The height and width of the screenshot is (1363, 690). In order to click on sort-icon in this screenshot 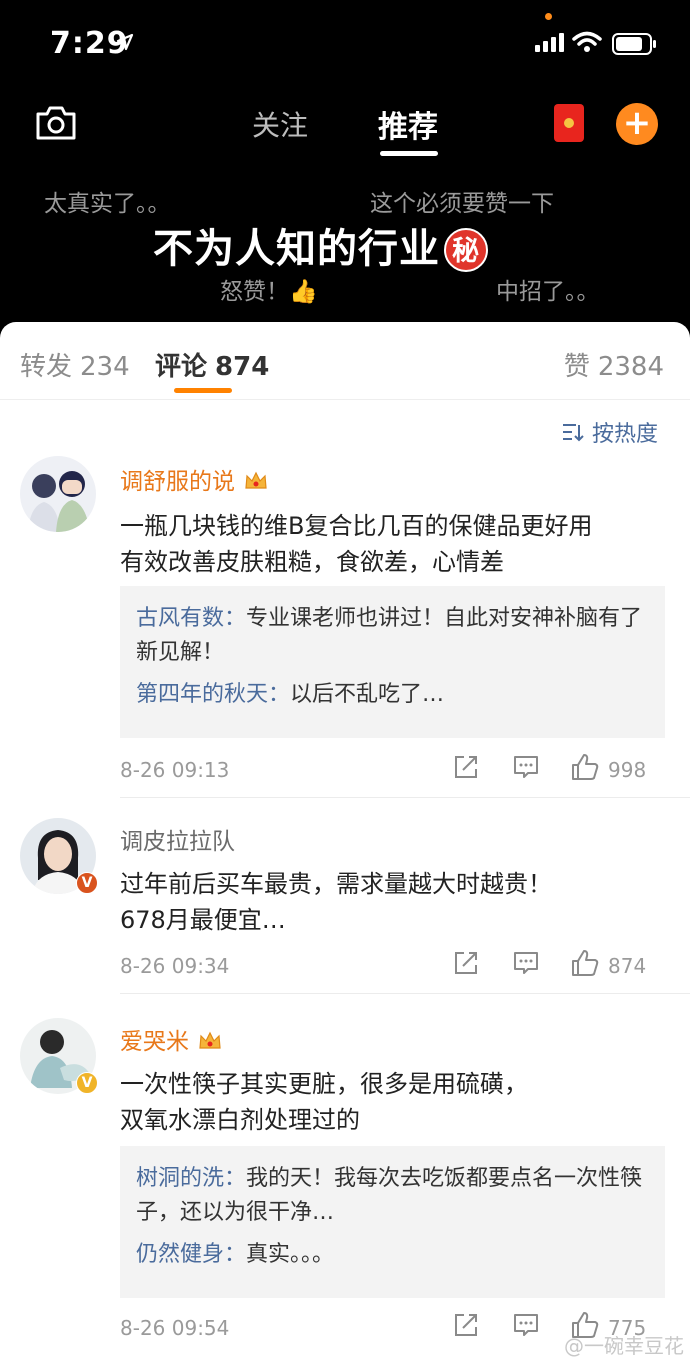, I will do `click(573, 433)`.